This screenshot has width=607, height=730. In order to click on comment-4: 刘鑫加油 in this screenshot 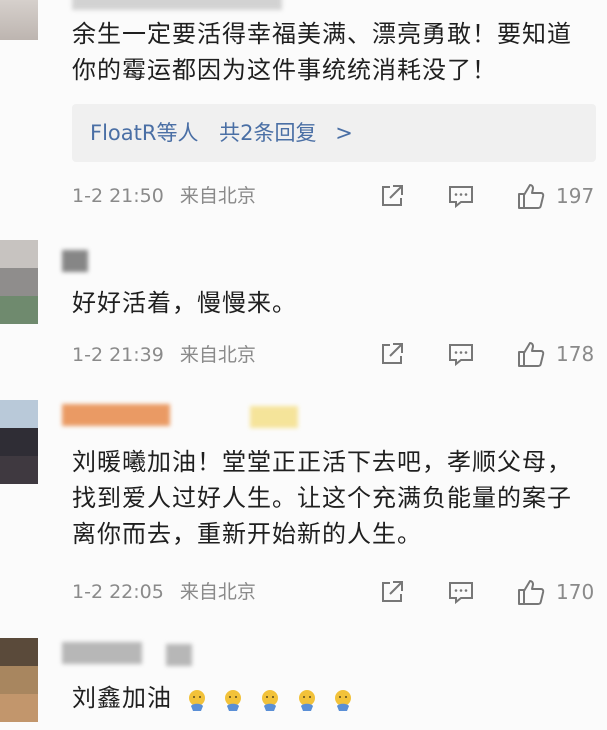, I will do `click(303, 680)`.